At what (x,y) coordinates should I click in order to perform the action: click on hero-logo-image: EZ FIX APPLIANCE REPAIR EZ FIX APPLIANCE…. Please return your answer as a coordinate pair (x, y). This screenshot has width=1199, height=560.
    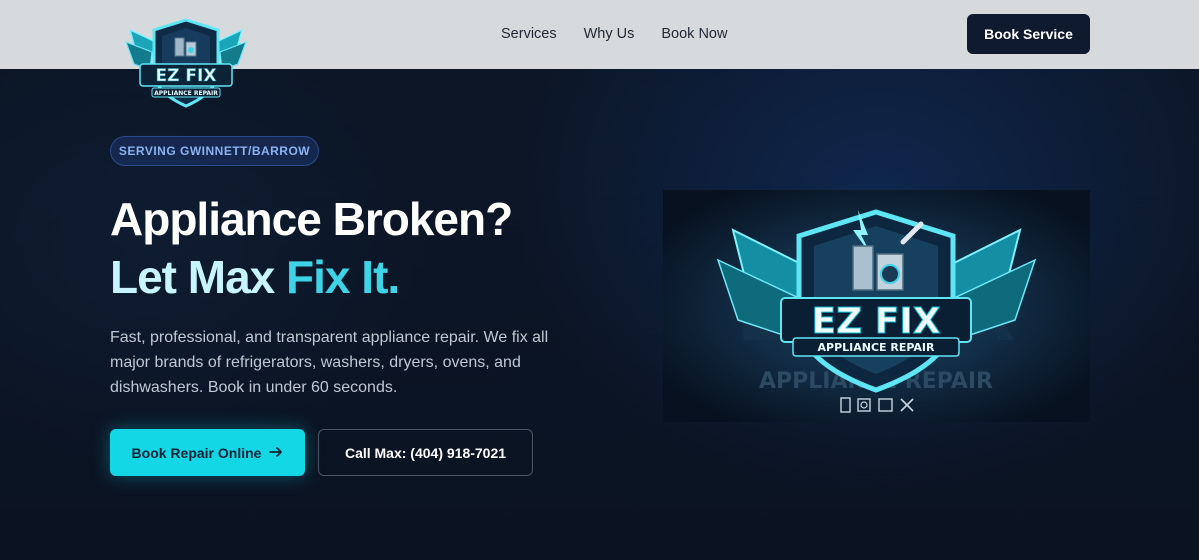
    Looking at the image, I should click on (876, 306).